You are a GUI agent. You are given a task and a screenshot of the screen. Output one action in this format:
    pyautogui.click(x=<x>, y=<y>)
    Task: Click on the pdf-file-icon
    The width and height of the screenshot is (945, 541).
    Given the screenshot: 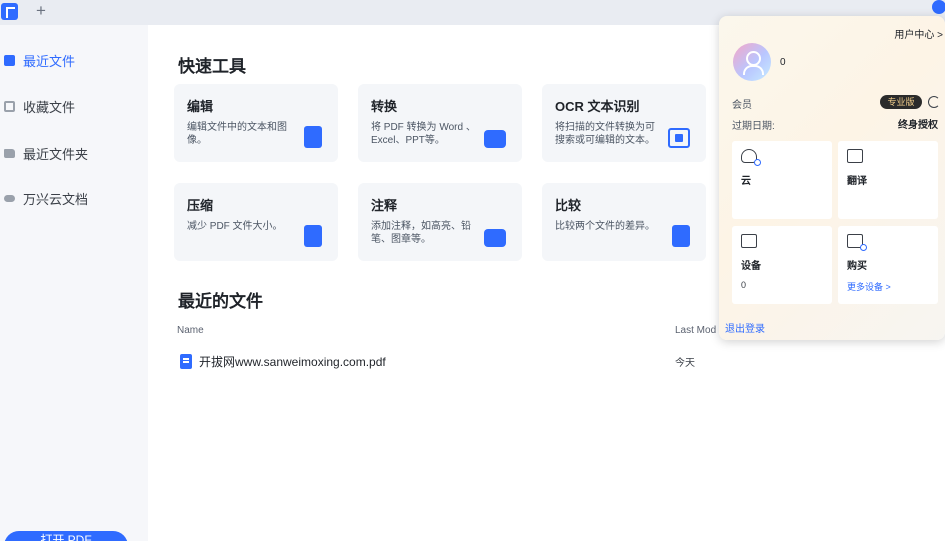 What is the action you would take?
    pyautogui.click(x=186, y=361)
    